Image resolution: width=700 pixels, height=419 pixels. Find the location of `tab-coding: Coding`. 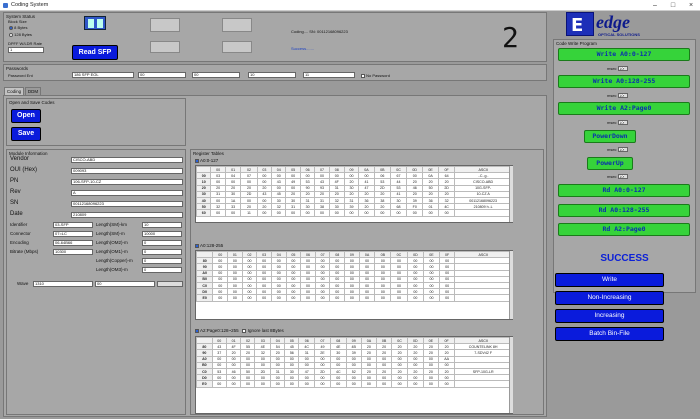

tab-coding: Coding is located at coordinates (14, 91).